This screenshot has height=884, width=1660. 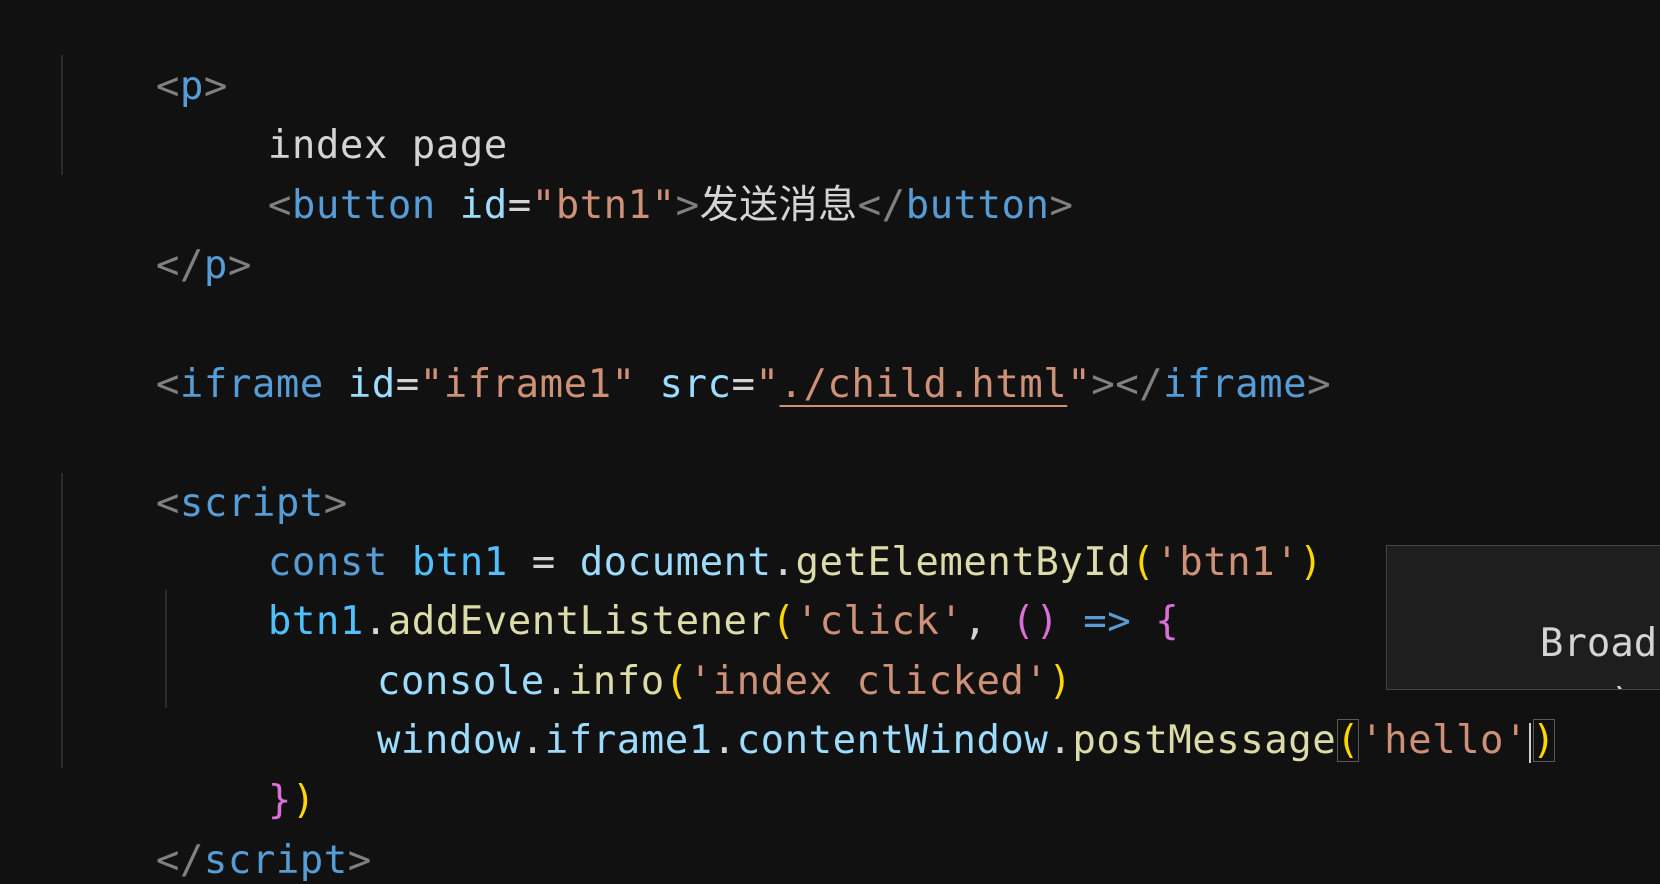 What do you see at coordinates (1311, 562) in the screenshot?
I see `paren: )` at bounding box center [1311, 562].